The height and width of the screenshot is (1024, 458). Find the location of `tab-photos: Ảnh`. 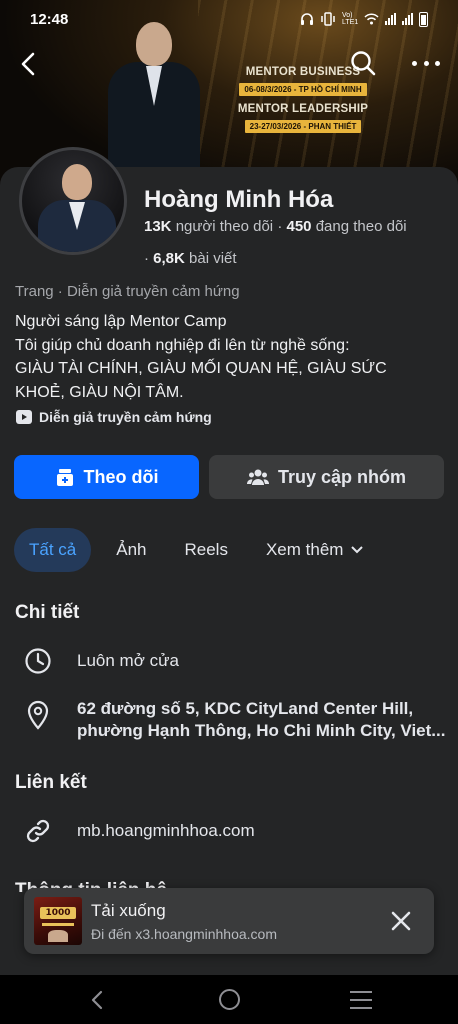

tab-photos: Ảnh is located at coordinates (131, 550).